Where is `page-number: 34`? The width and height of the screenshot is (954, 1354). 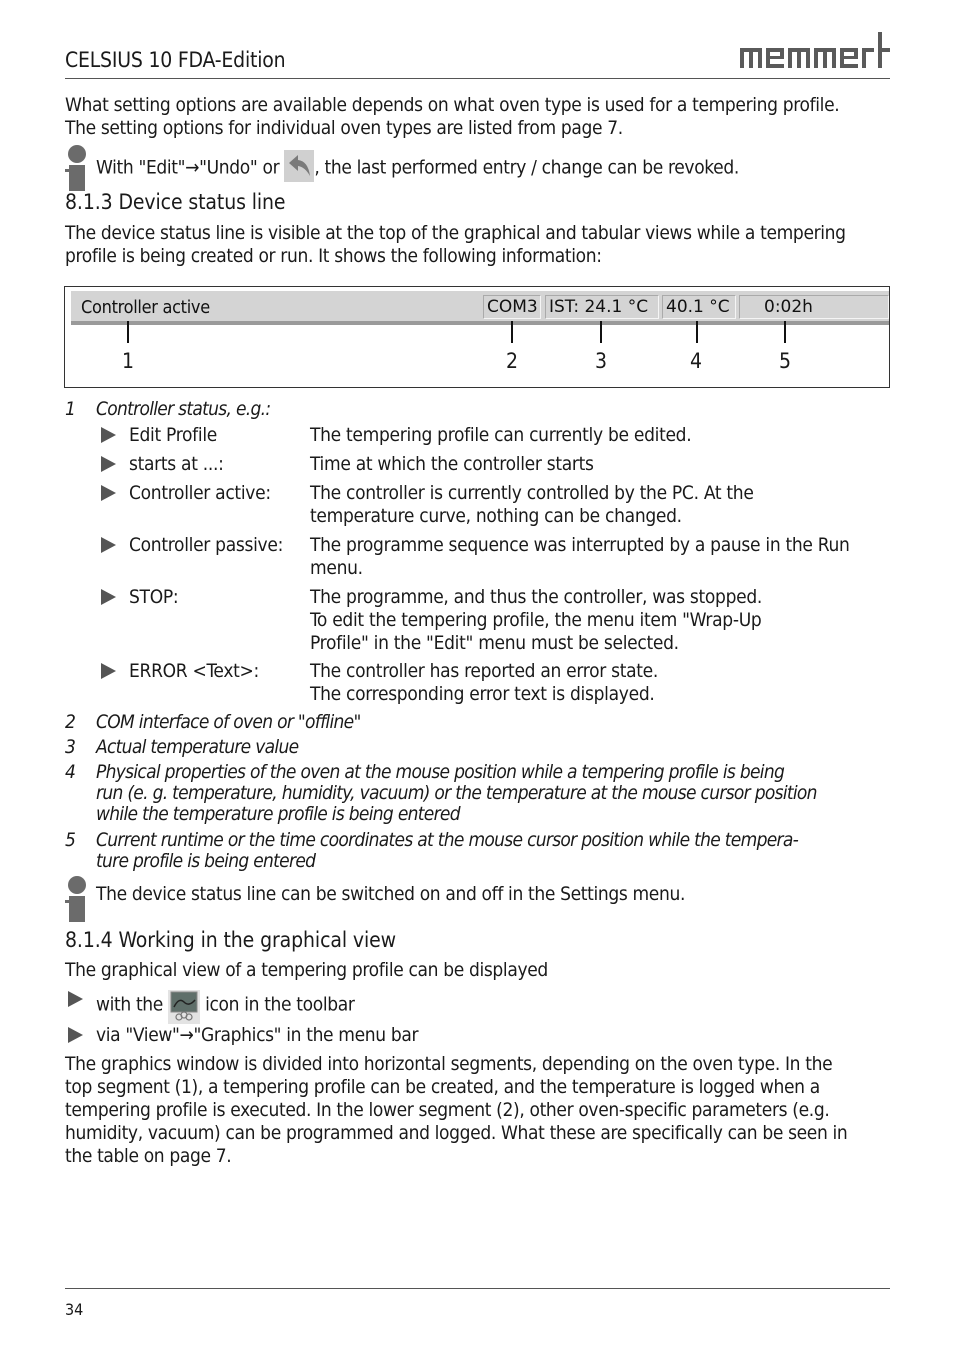
page-number: 34 is located at coordinates (74, 1309).